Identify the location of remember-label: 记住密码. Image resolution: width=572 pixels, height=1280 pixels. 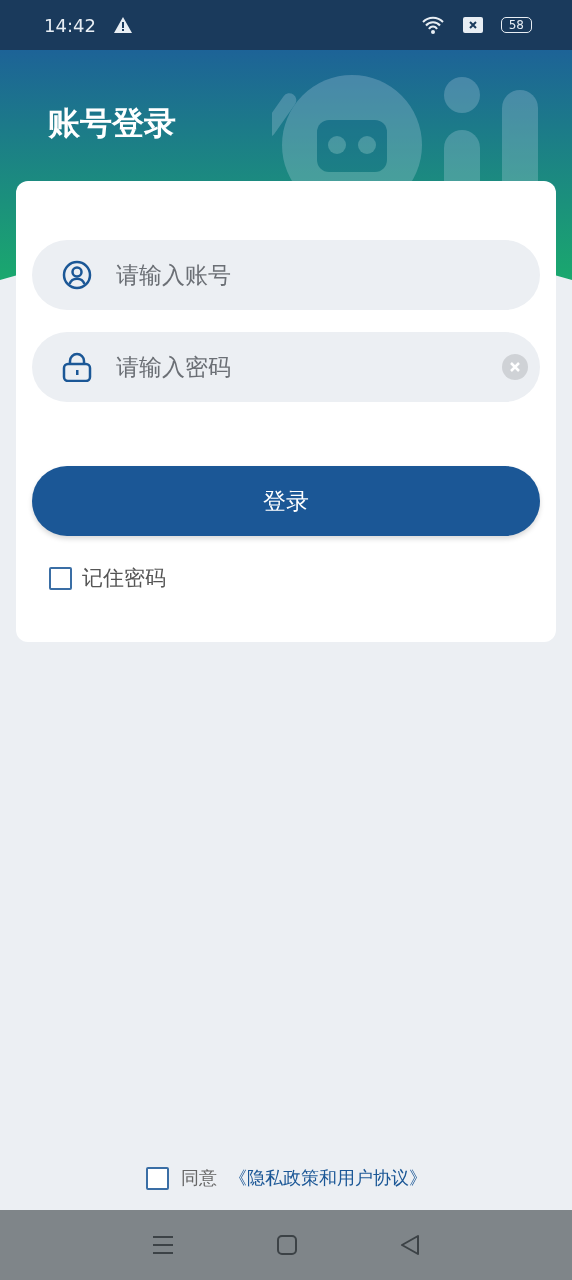
(124, 578).